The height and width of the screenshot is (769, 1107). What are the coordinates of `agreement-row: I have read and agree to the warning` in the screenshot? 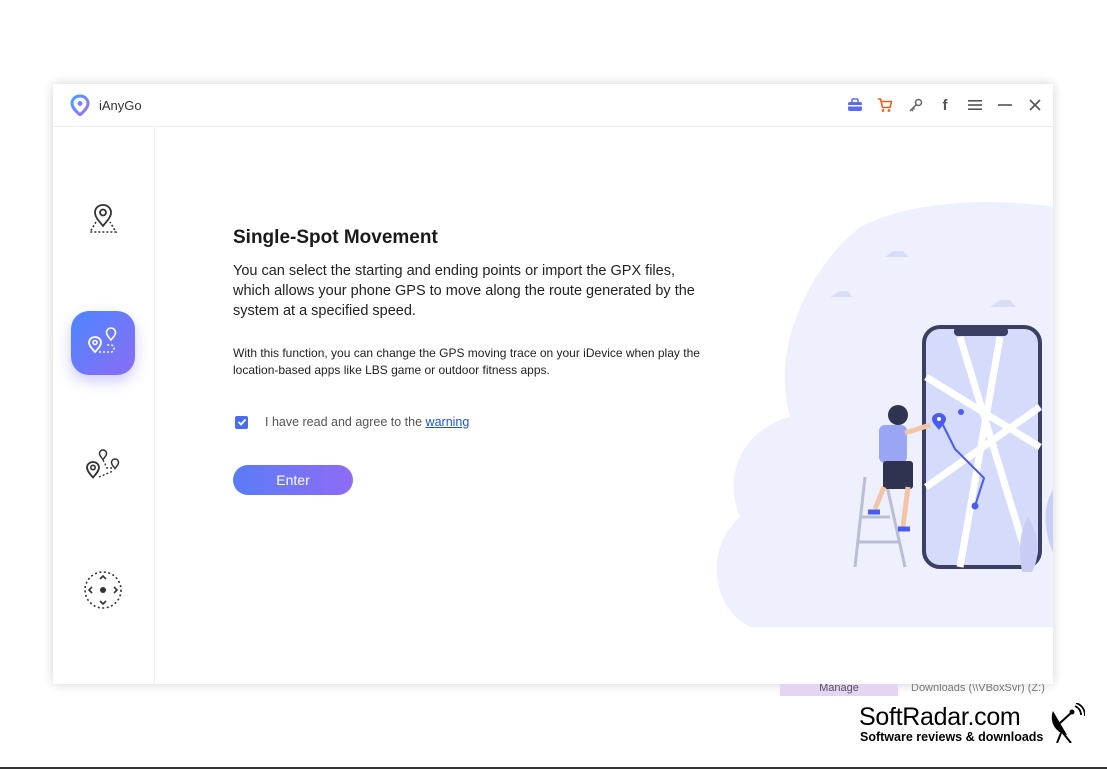 It's located at (352, 422).